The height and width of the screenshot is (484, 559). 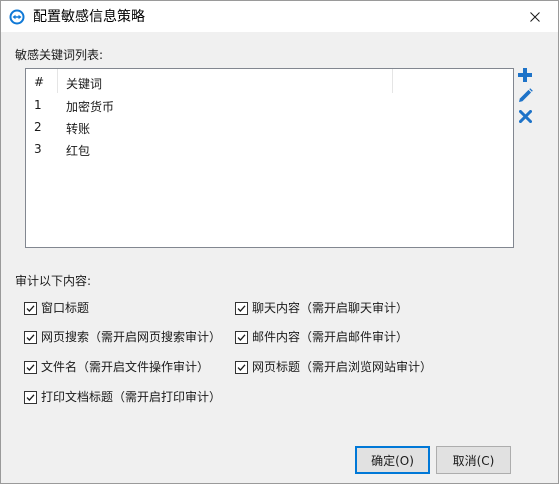 I want to click on row-keyword: 红包, so click(x=78, y=151).